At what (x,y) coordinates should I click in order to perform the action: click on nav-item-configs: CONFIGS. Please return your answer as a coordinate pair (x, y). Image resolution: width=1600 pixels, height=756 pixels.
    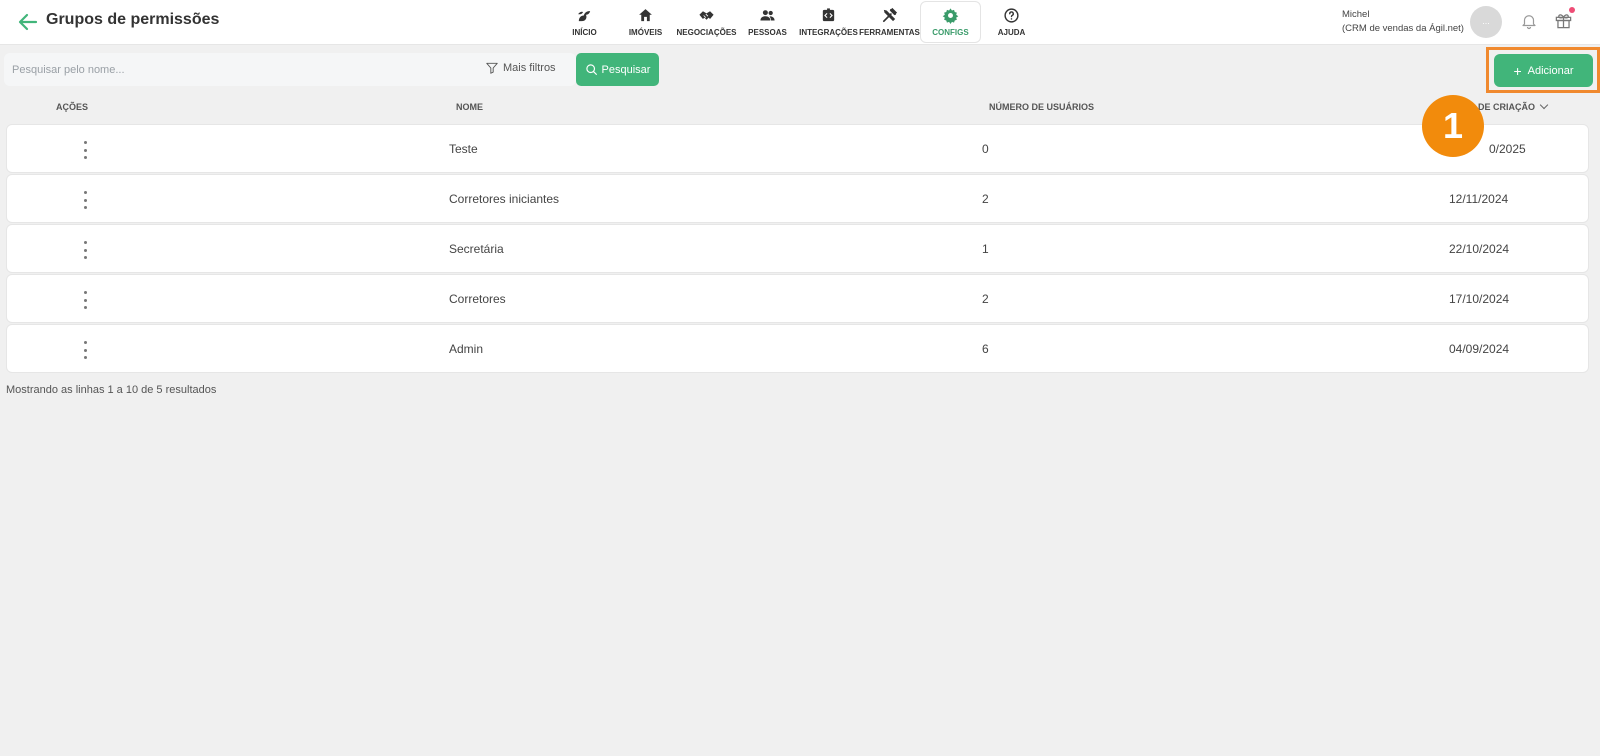
    Looking at the image, I should click on (950, 22).